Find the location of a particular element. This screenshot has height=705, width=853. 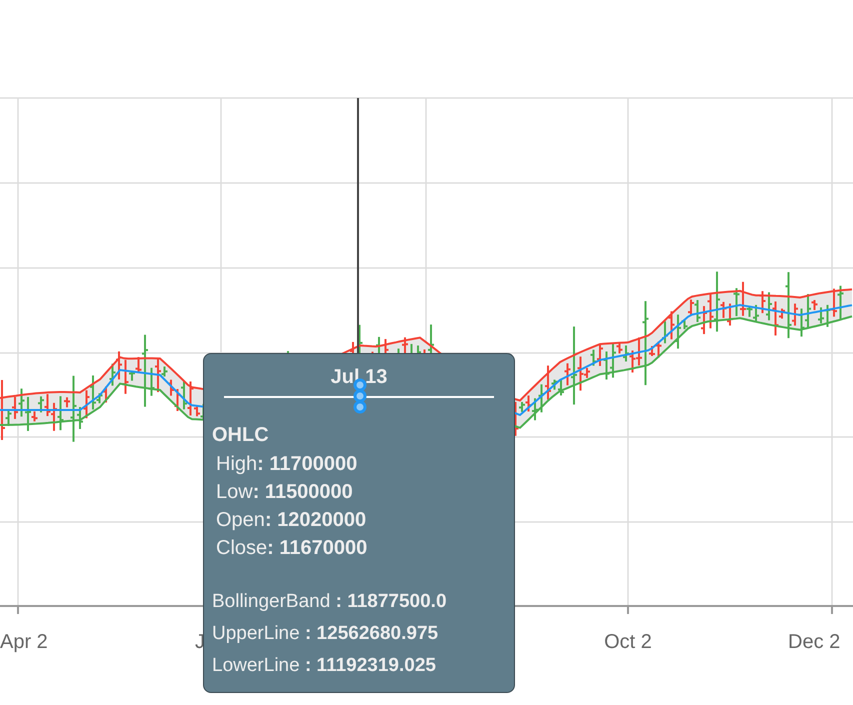

tooltip-row: High: 11700000 is located at coordinates (287, 464).